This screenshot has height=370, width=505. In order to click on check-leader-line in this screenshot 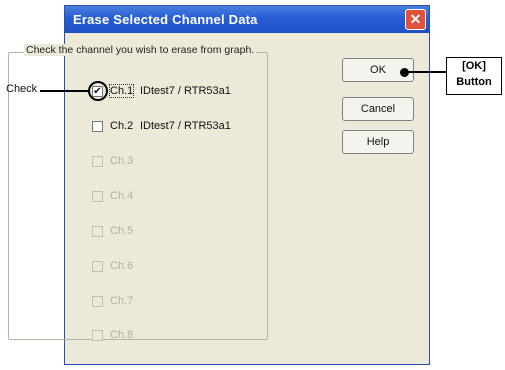, I will do `click(65, 91)`.